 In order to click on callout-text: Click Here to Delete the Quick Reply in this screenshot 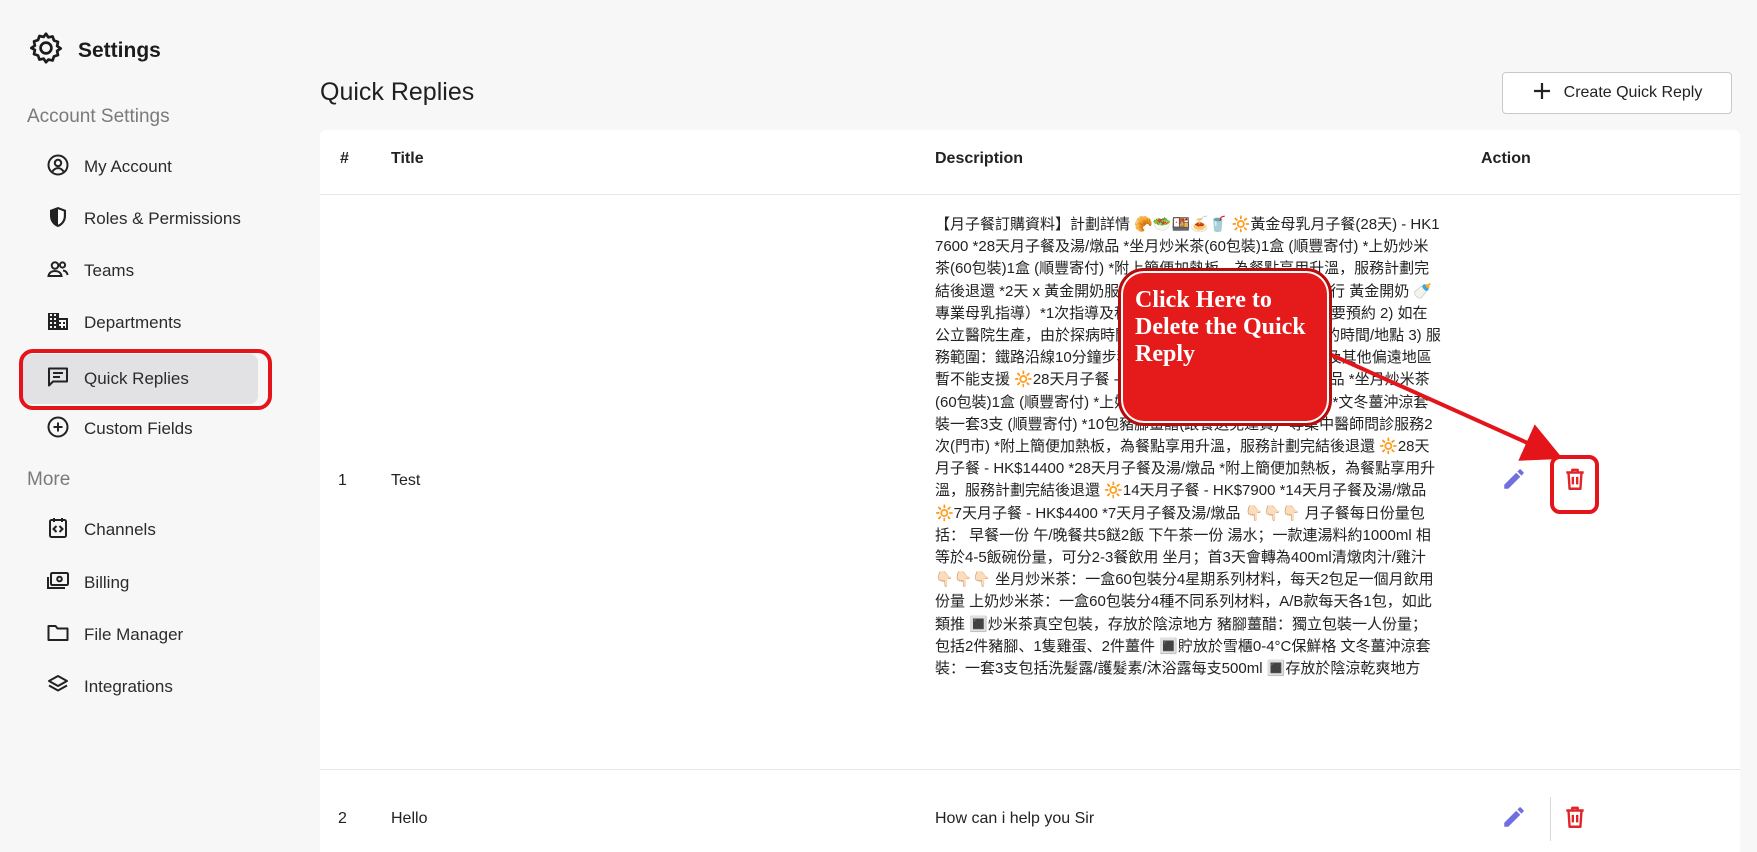, I will do `click(1220, 327)`.